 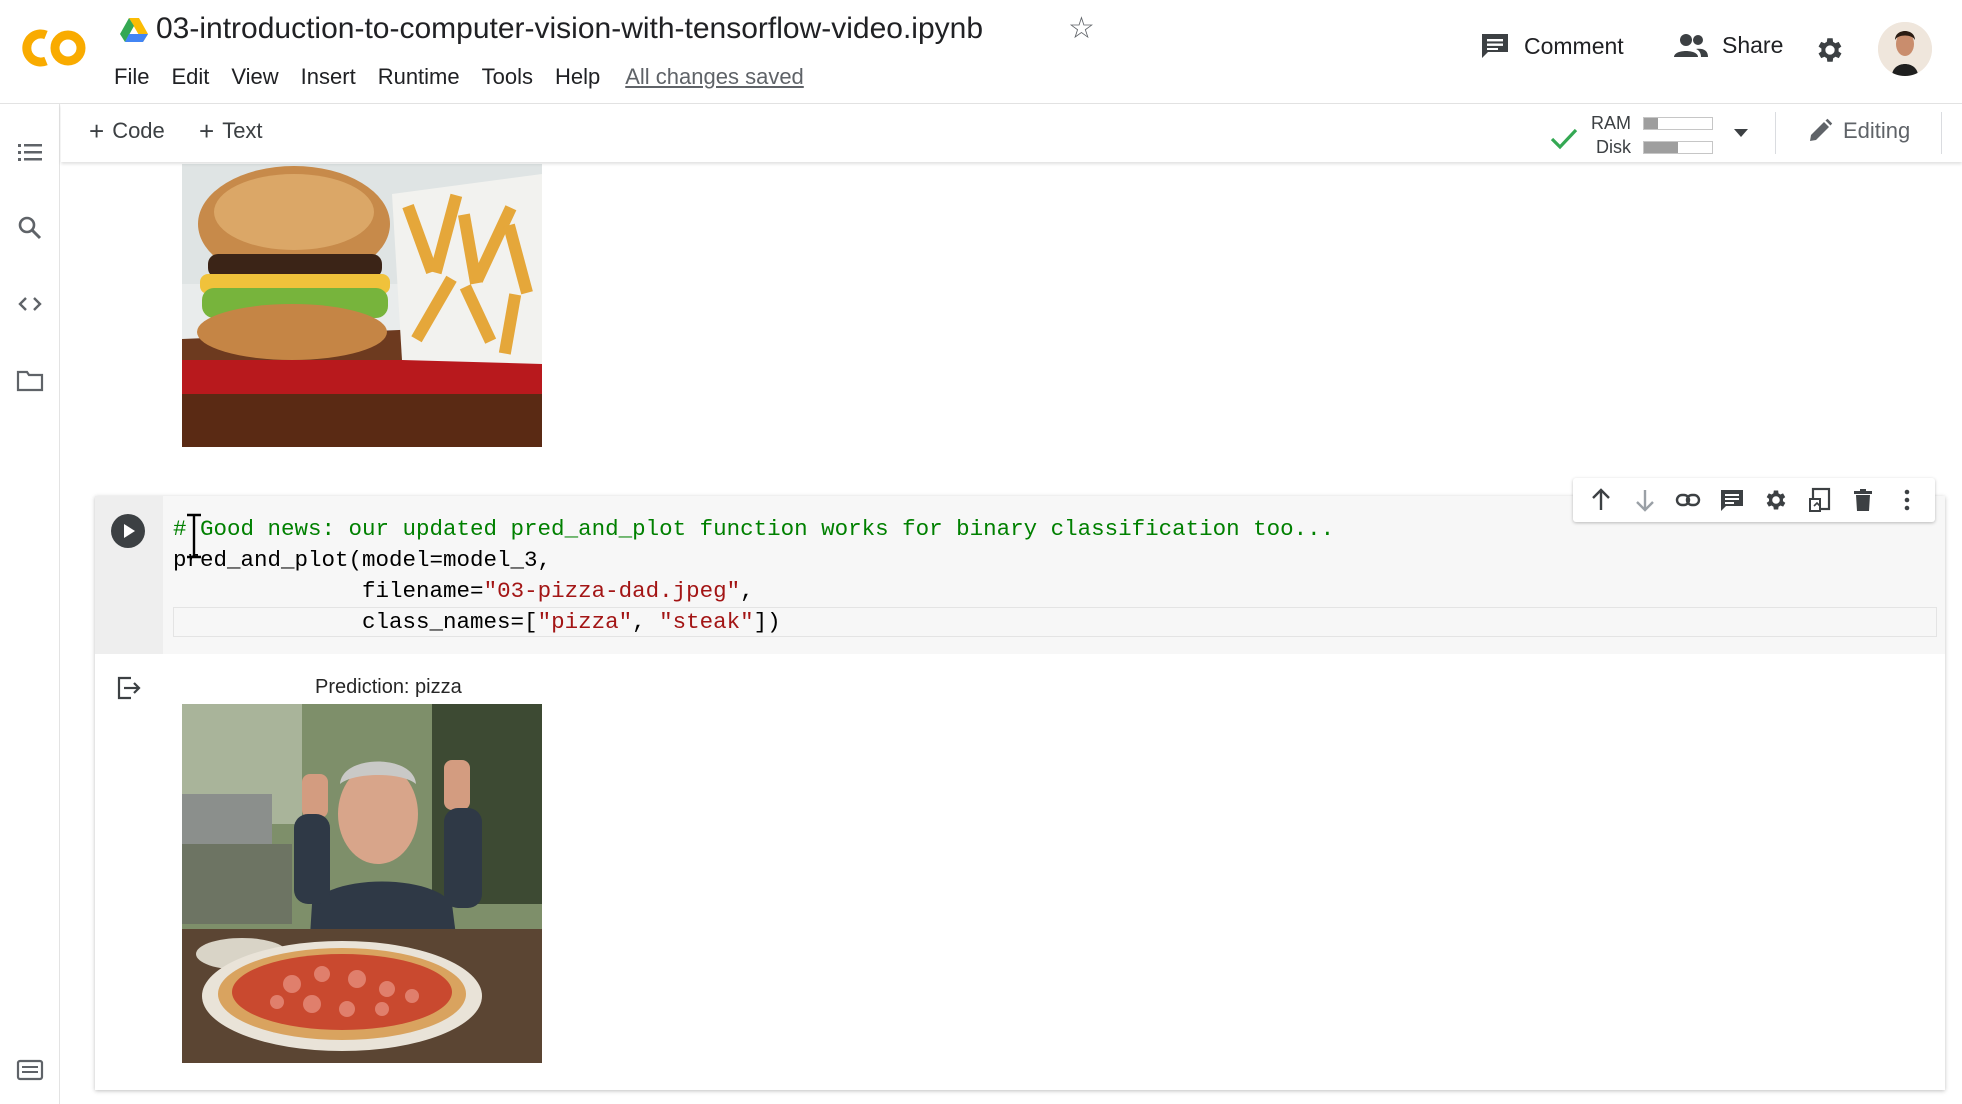 I want to click on mirror-cell-icon, so click(x=1820, y=500).